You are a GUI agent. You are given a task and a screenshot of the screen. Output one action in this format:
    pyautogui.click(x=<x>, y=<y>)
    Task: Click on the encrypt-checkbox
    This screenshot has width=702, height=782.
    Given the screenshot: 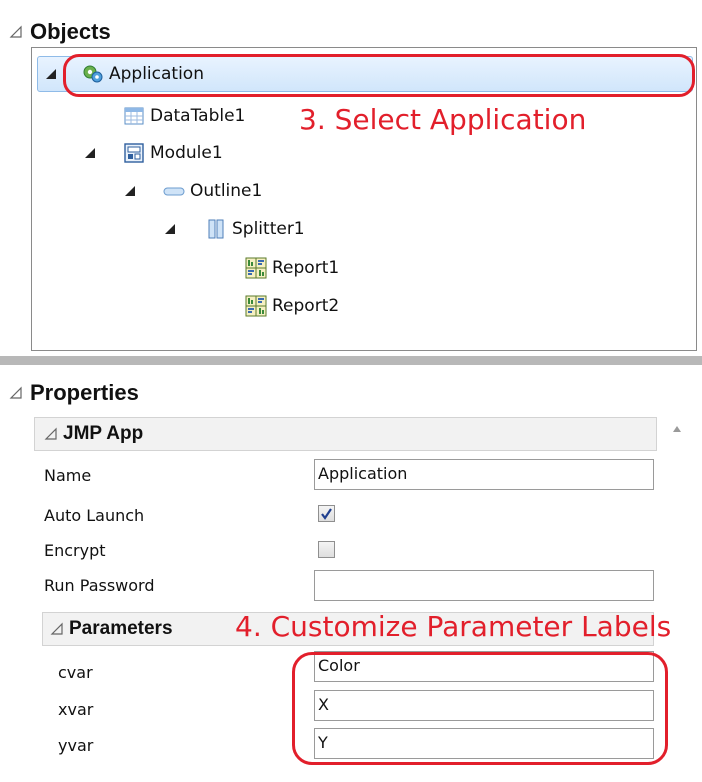 What is the action you would take?
    pyautogui.click(x=326, y=549)
    